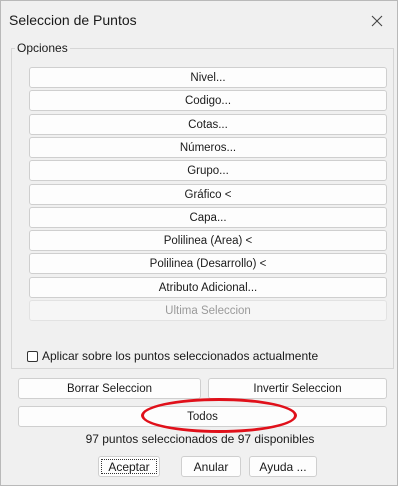 The width and height of the screenshot is (398, 486). Describe the element at coordinates (208, 240) in the screenshot. I see `option-button: Polilinea (Area) <` at that location.